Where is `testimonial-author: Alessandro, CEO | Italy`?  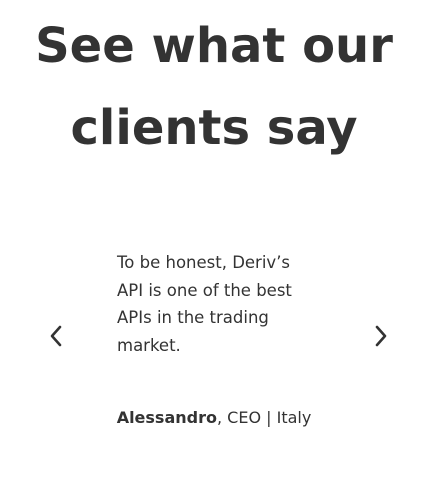
testimonial-author: Alessandro, CEO | Italy is located at coordinates (214, 418).